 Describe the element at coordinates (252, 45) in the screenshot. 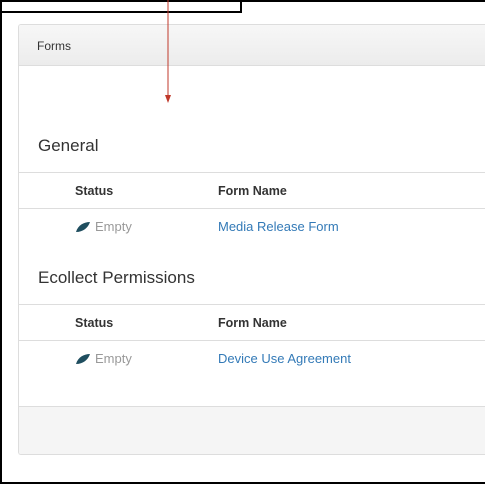

I see `panel-heading: Forms` at that location.